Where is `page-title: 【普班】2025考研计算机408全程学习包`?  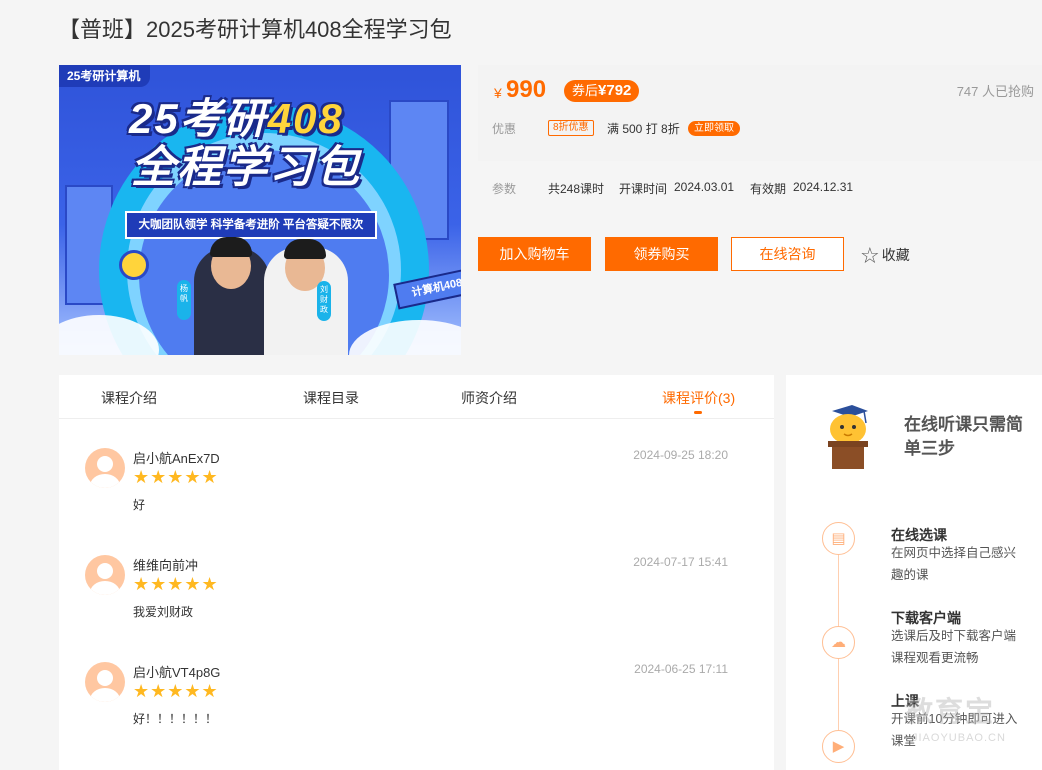 page-title: 【普班】2025考研计算机408全程学习包 is located at coordinates (255, 29).